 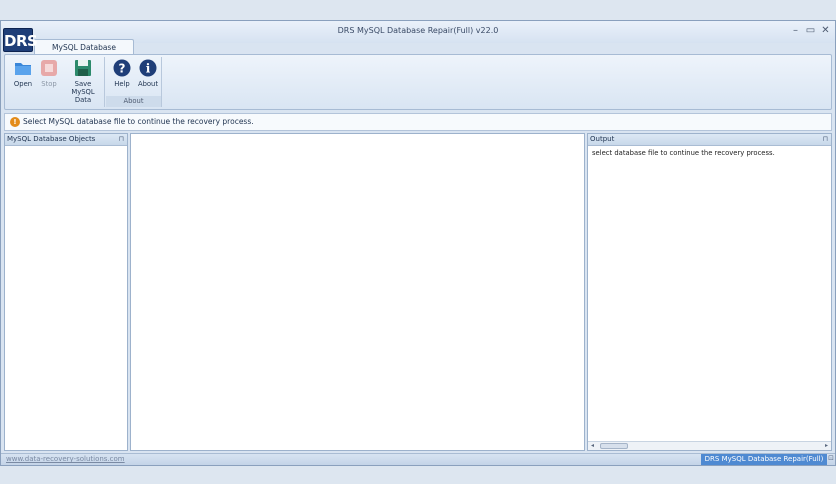 I want to click on help-button: ? Help, so click(x=122, y=73).